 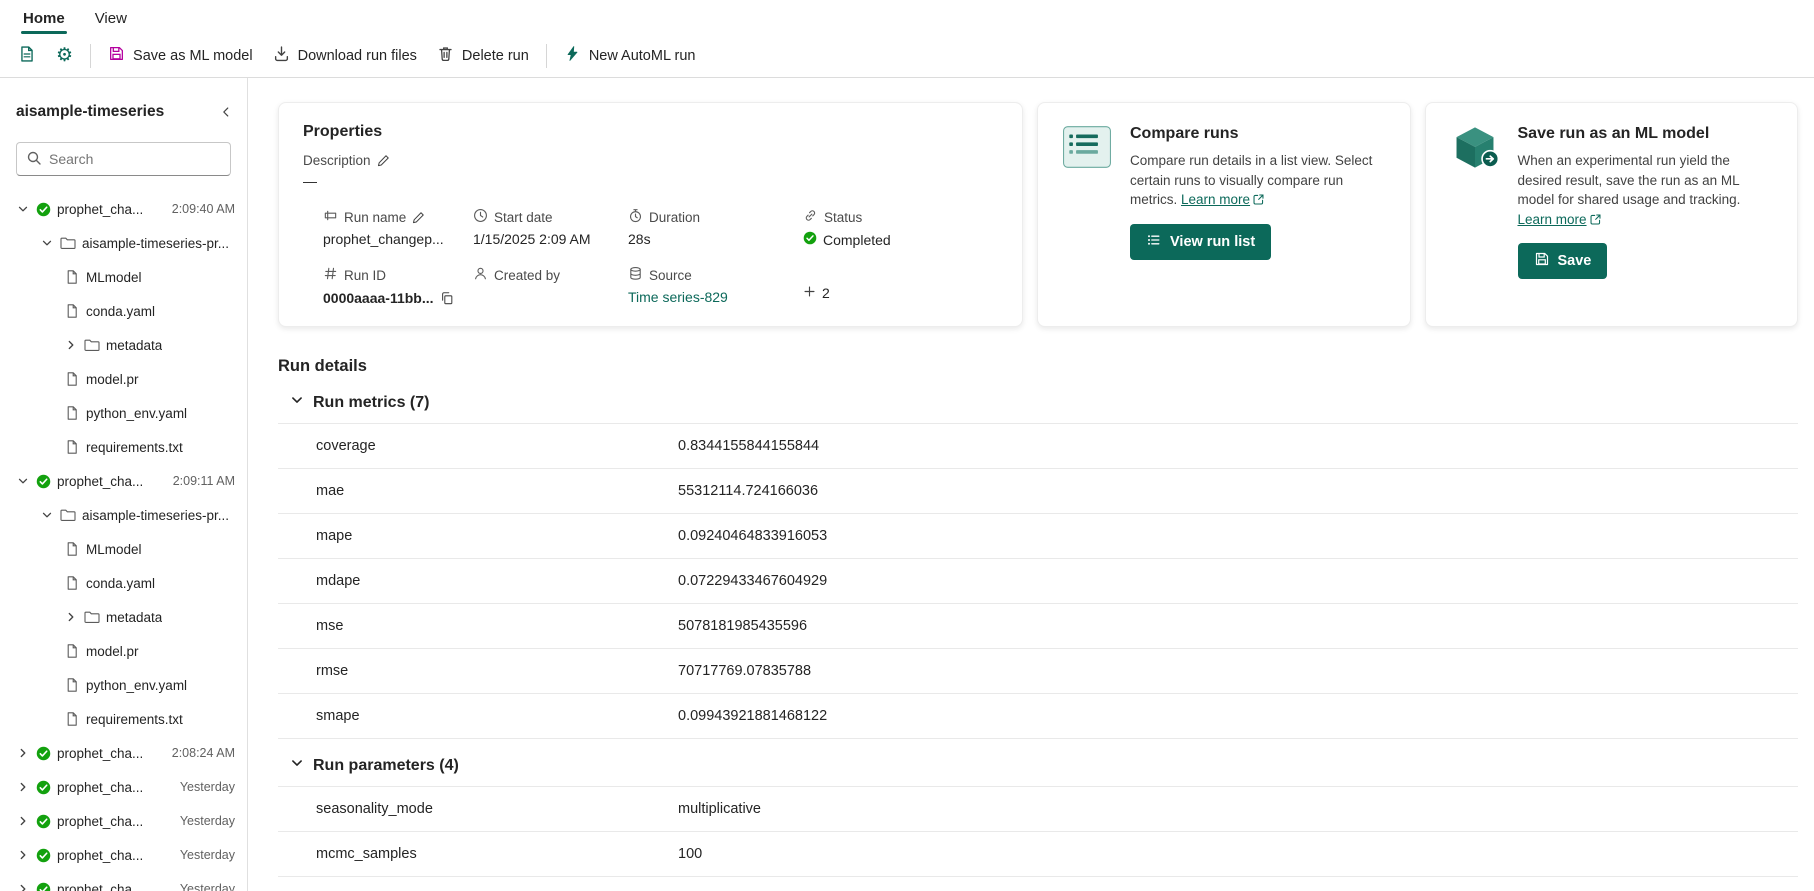 I want to click on run-metrics-title: Run metrics (7), so click(x=371, y=402).